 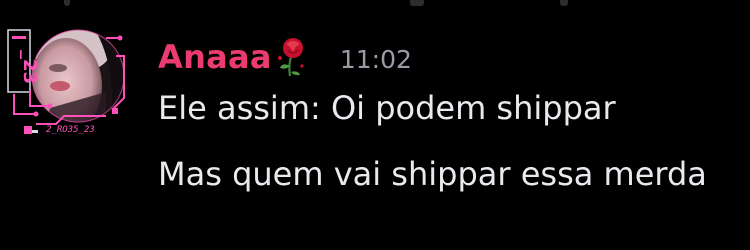 I want to click on avatar-frame-caption: 2_RO35_23, so click(x=70, y=130).